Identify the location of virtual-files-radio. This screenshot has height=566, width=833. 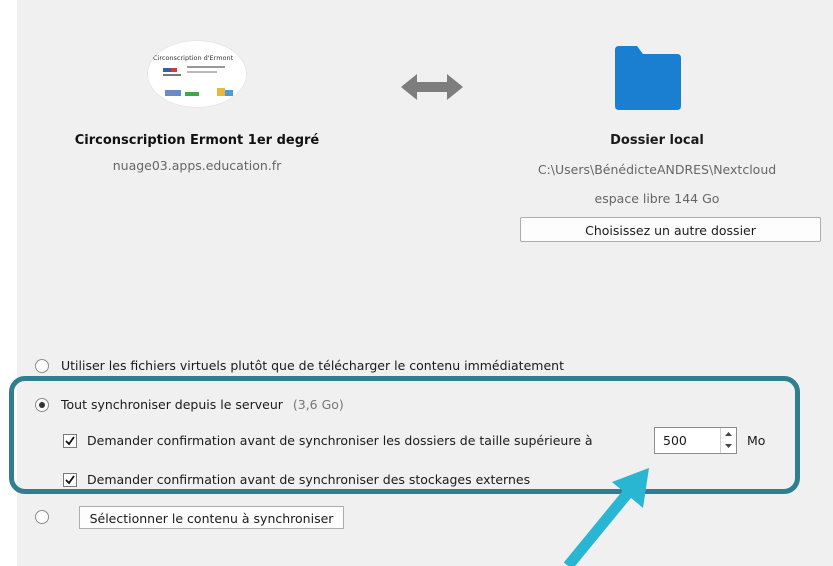
(42, 366).